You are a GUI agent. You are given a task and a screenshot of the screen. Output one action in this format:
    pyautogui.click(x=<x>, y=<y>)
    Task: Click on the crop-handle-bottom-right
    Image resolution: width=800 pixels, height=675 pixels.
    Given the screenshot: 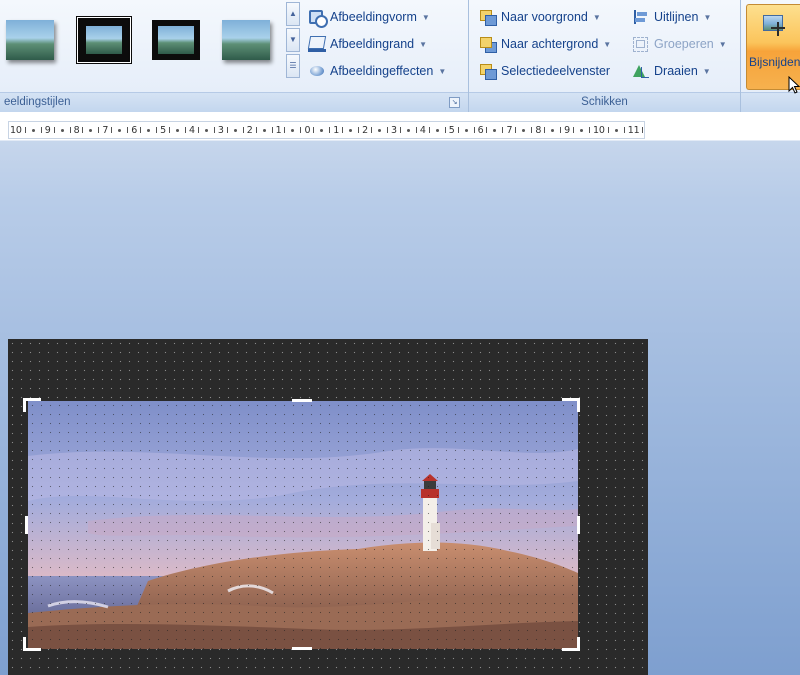 What is the action you would take?
    pyautogui.click(x=571, y=644)
    